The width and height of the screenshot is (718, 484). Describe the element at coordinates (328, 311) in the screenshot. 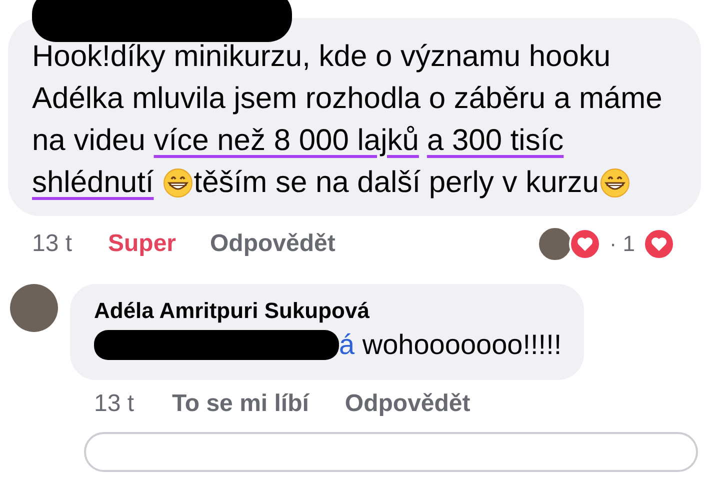

I see `author-name: Adéla Amritpuri Sukupová` at that location.